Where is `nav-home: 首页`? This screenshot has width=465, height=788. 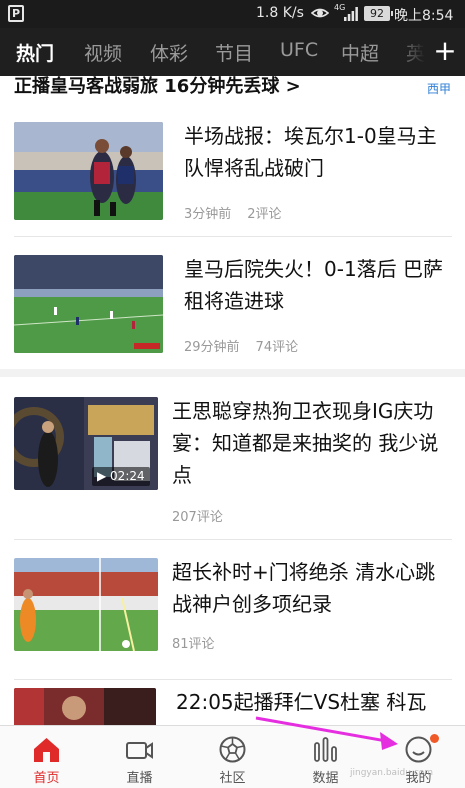 nav-home: 首页 is located at coordinates (46, 757).